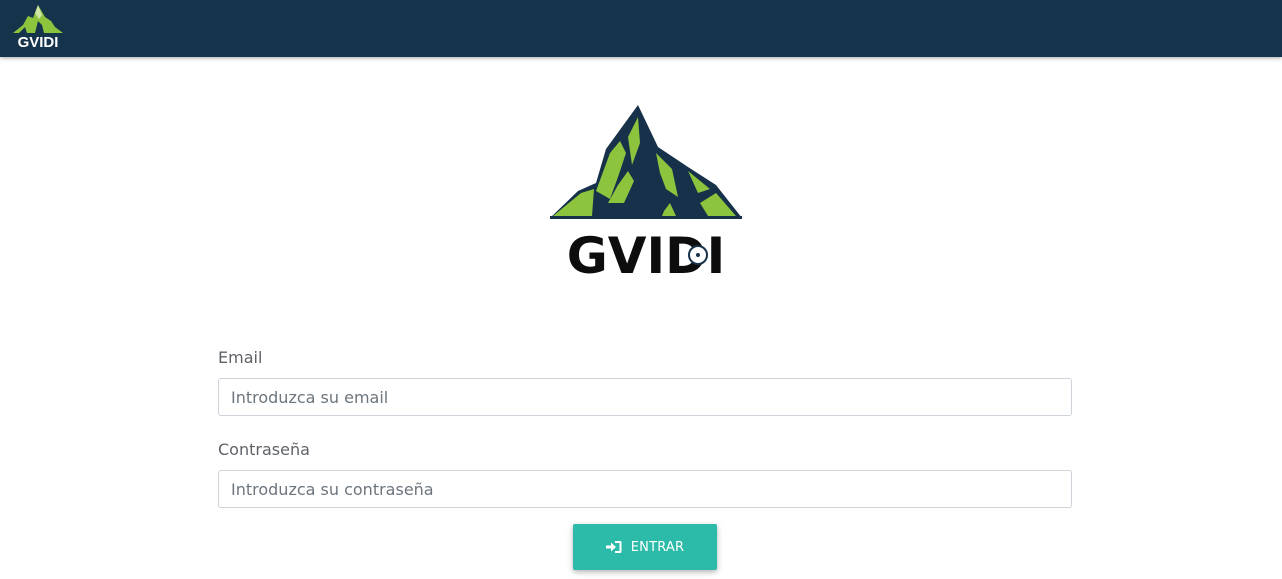 This screenshot has height=579, width=1282. Describe the element at coordinates (38, 42) in the screenshot. I see `svg-text: GVIDI` at that location.